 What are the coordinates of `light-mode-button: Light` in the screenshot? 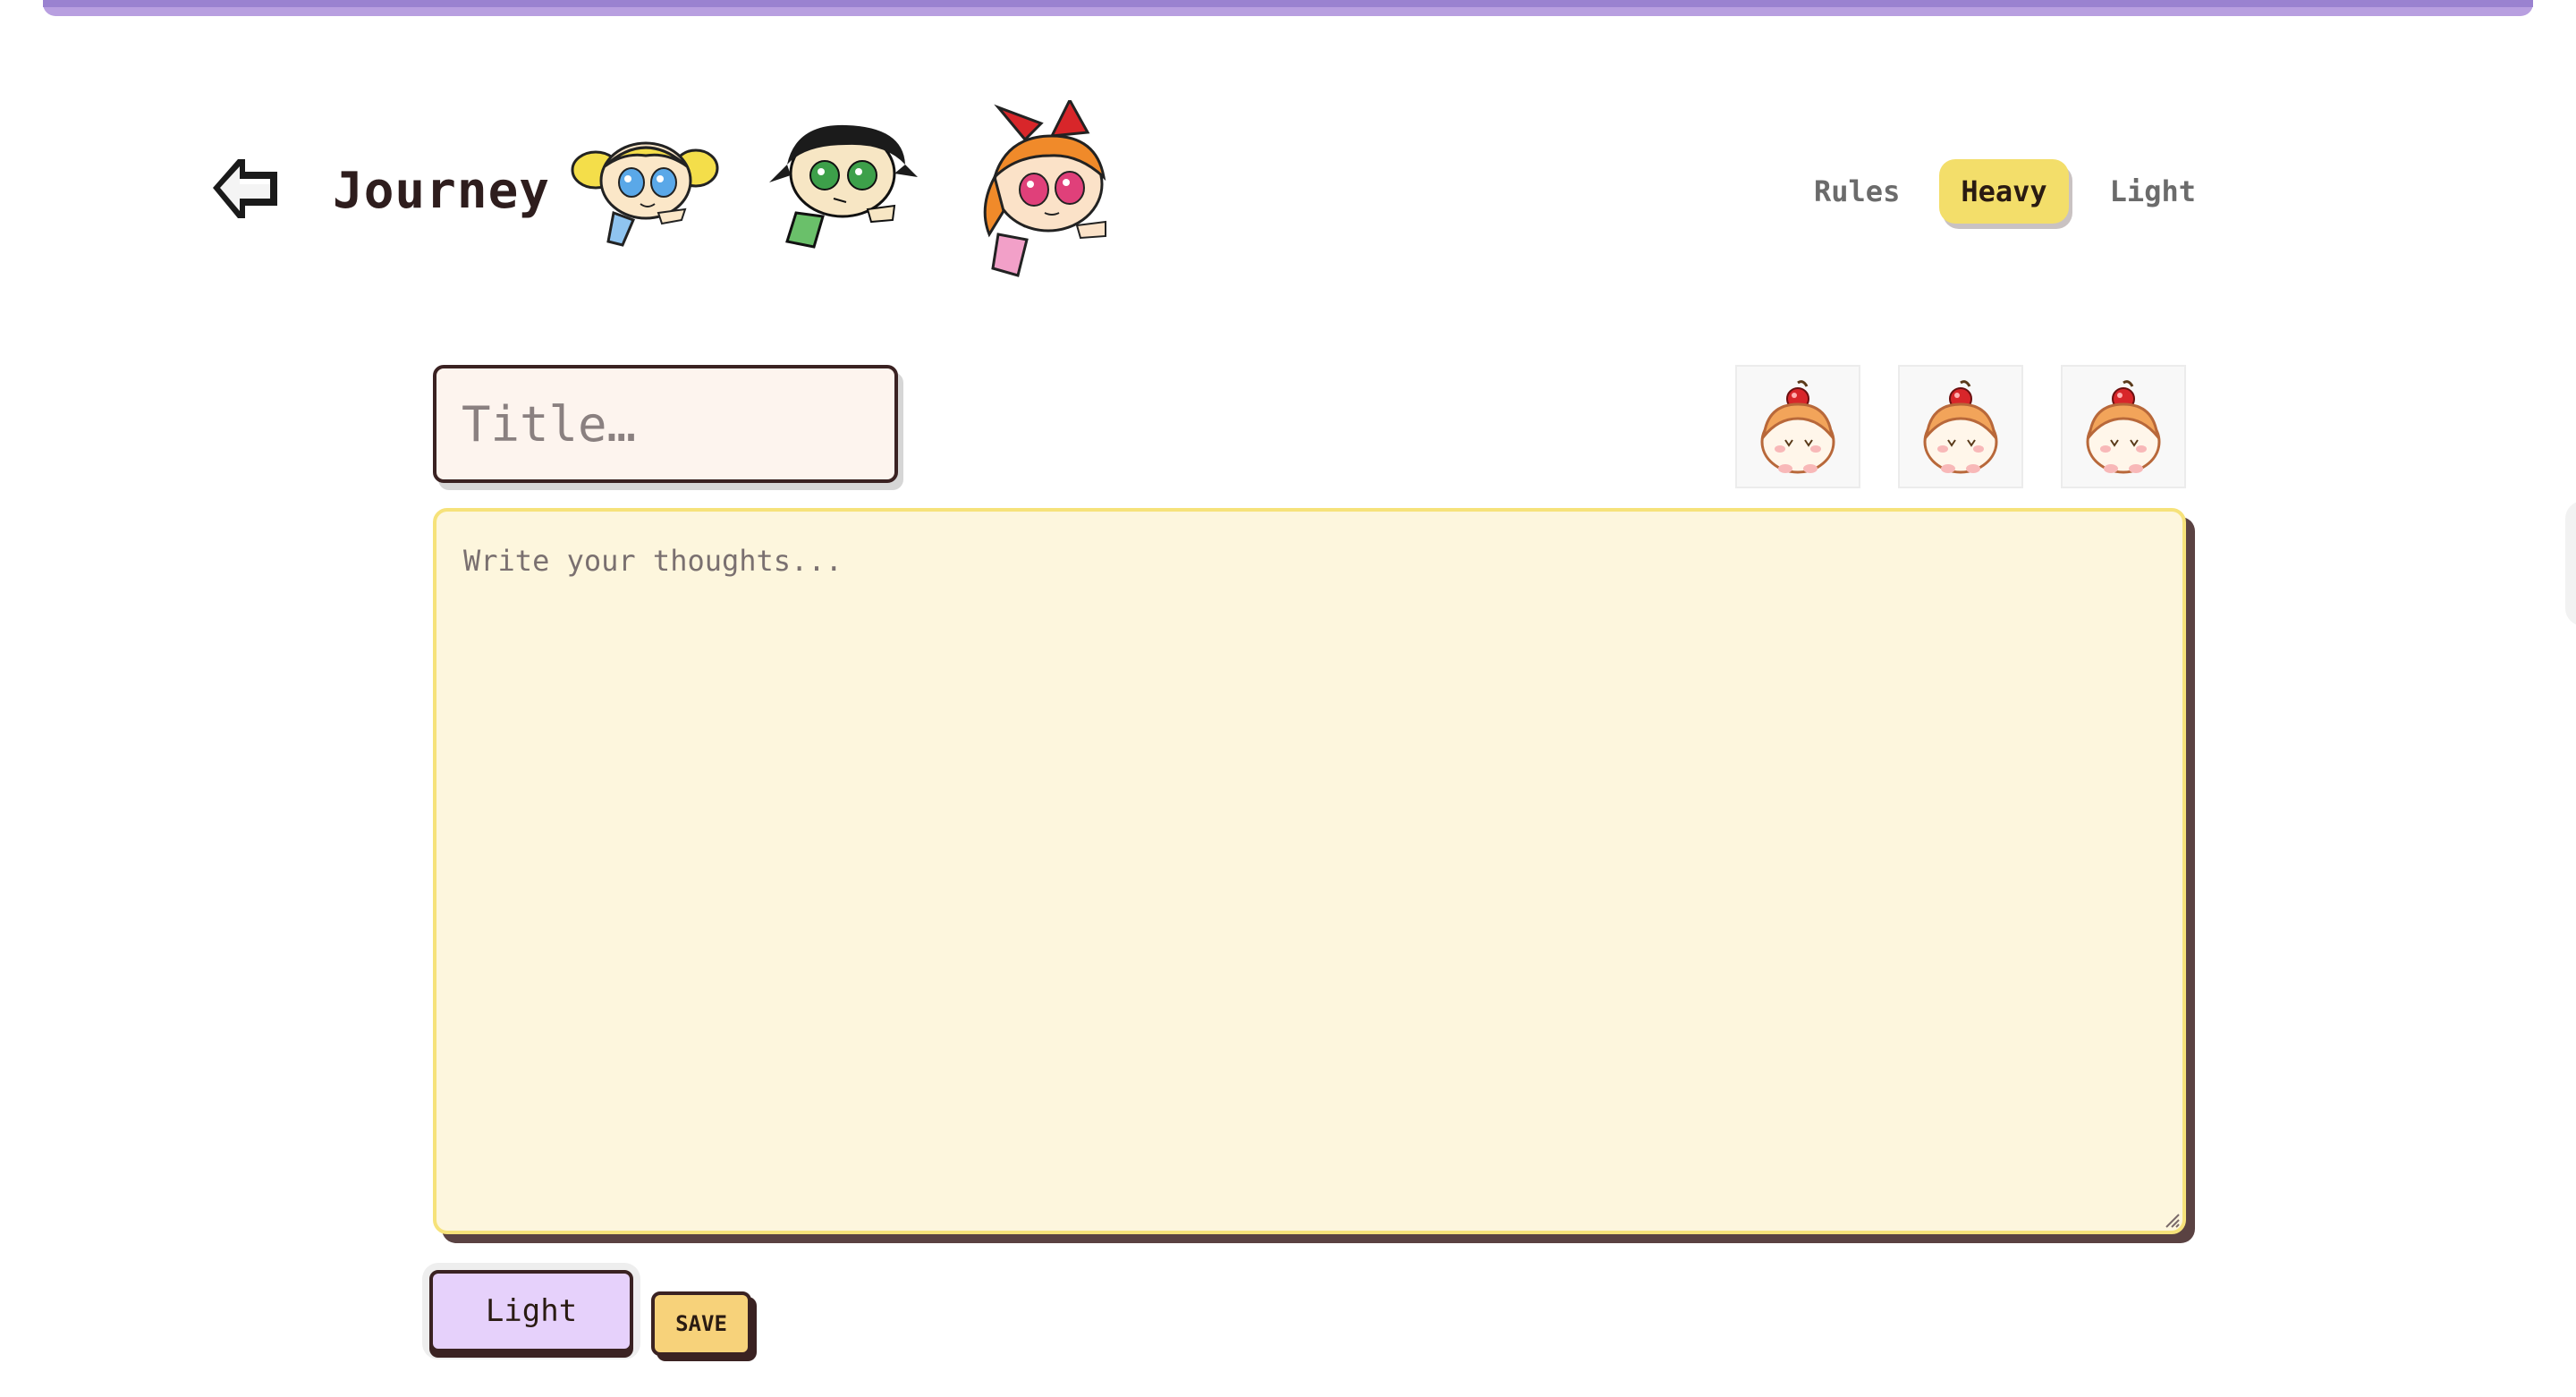 It's located at (531, 1311).